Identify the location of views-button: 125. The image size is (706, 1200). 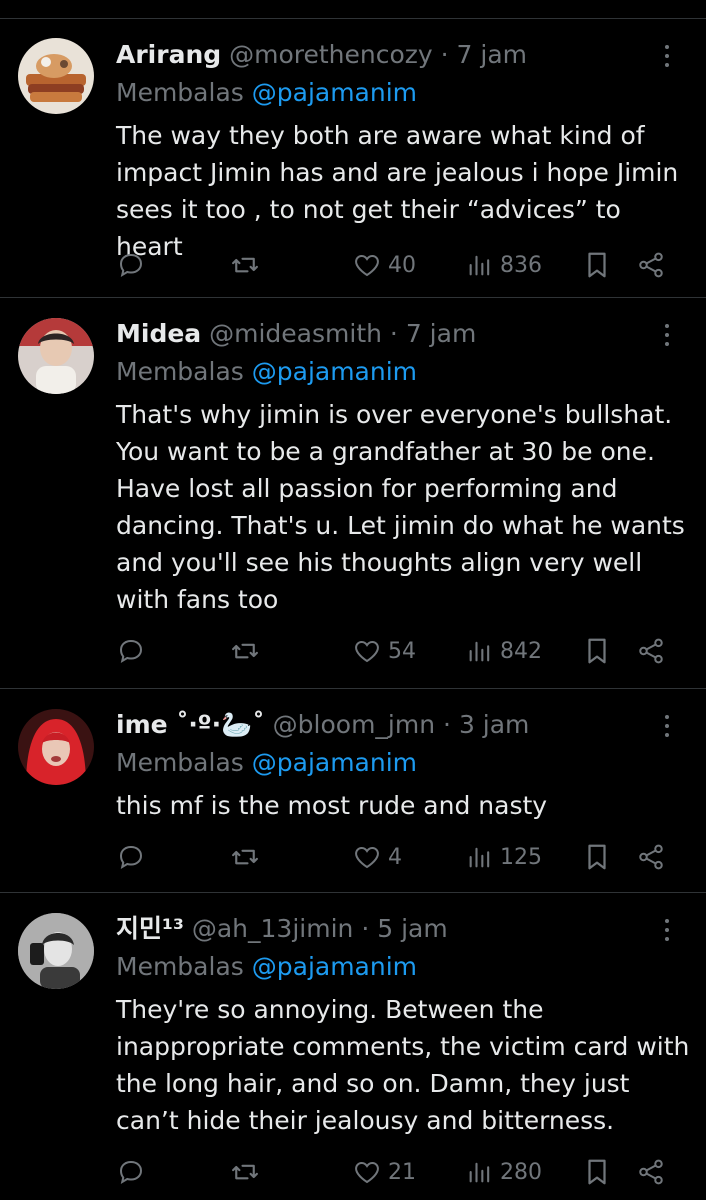
(504, 857).